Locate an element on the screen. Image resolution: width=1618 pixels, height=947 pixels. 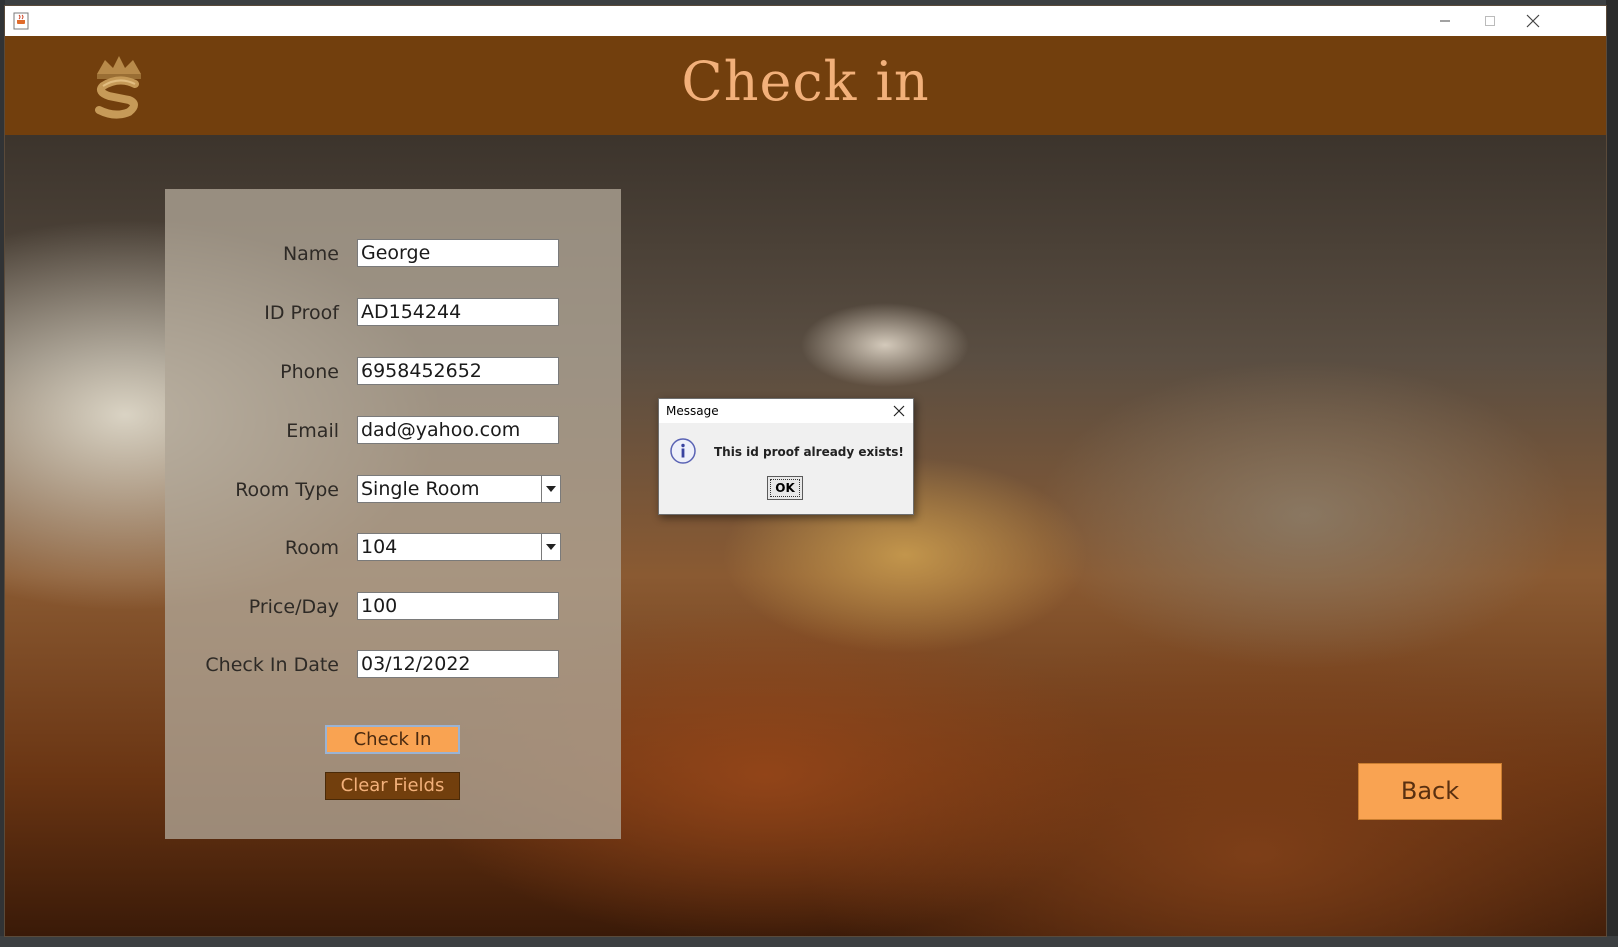
page-header: Check in is located at coordinates (805, 85).